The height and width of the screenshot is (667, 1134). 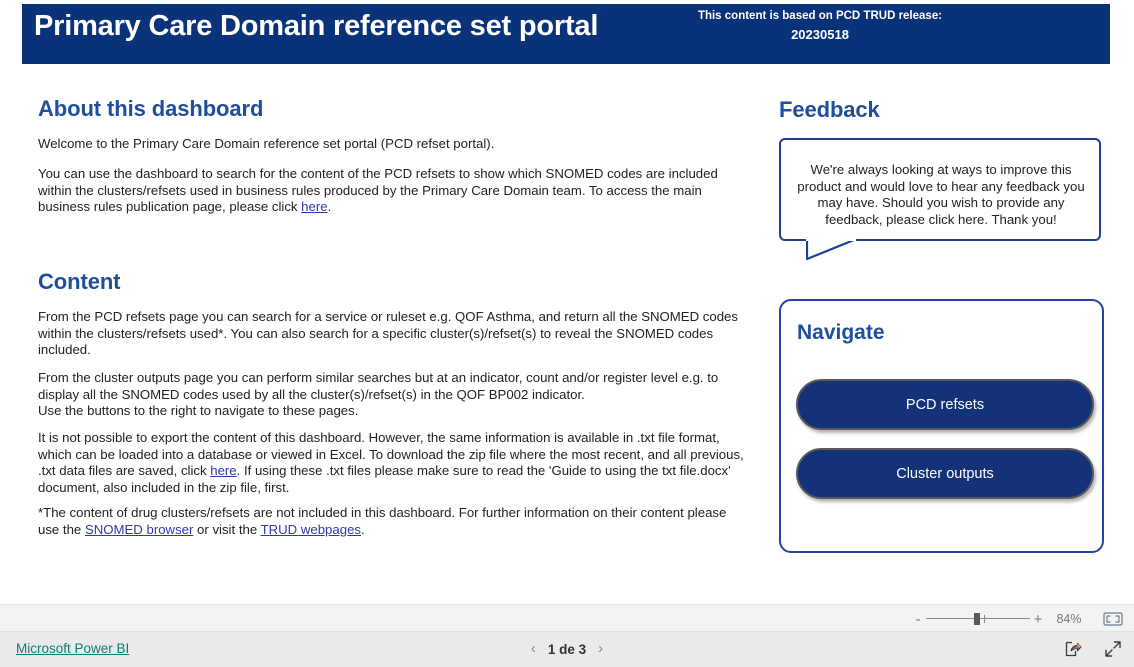 I want to click on content-section-heading: Content, so click(x=79, y=281).